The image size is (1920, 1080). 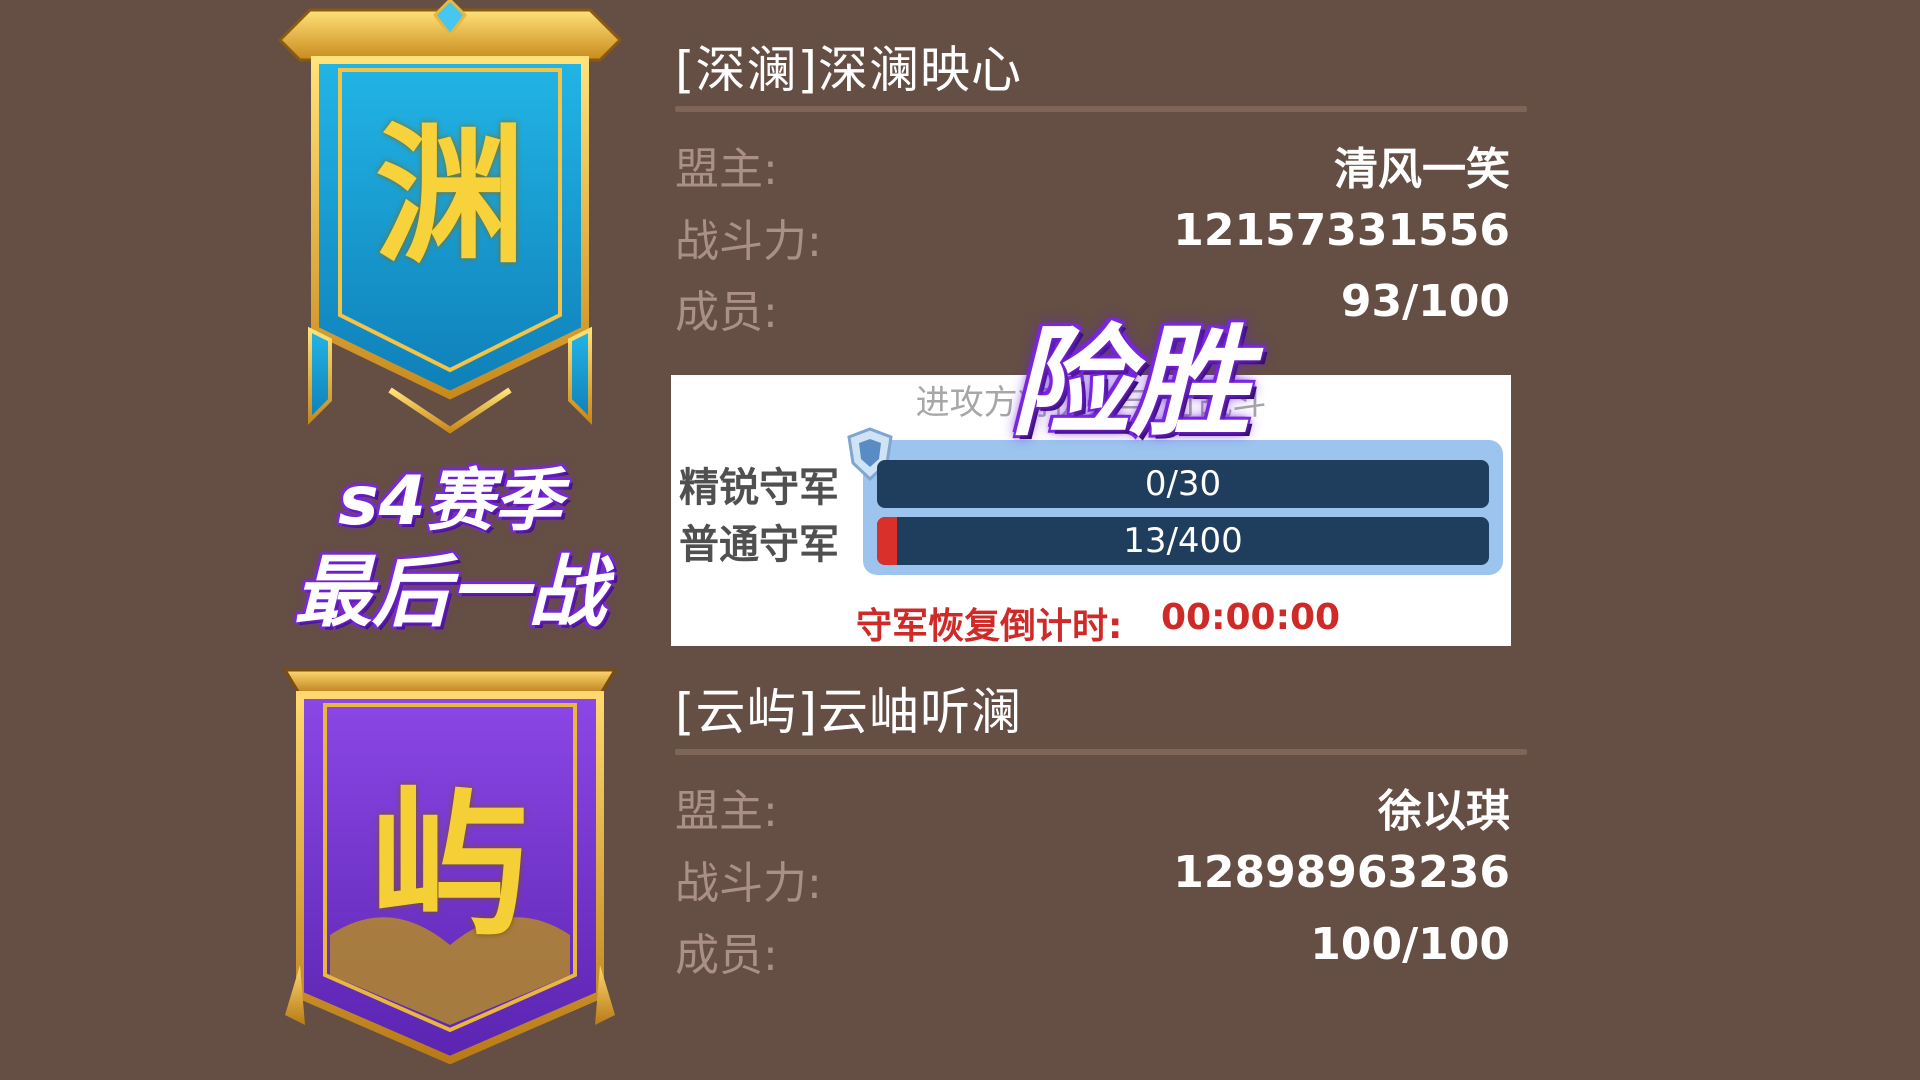 I want to click on battle-result: 险胜, so click(x=1130, y=383).